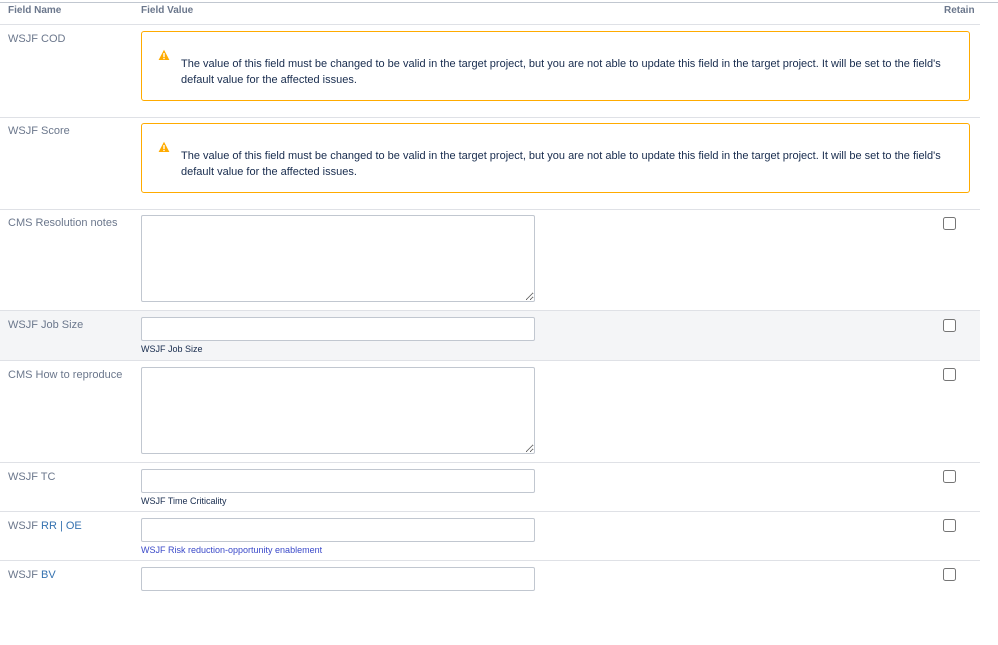  Describe the element at coordinates (37, 39) in the screenshot. I see `field-label-wsjf-cod: WSJF COD` at that location.